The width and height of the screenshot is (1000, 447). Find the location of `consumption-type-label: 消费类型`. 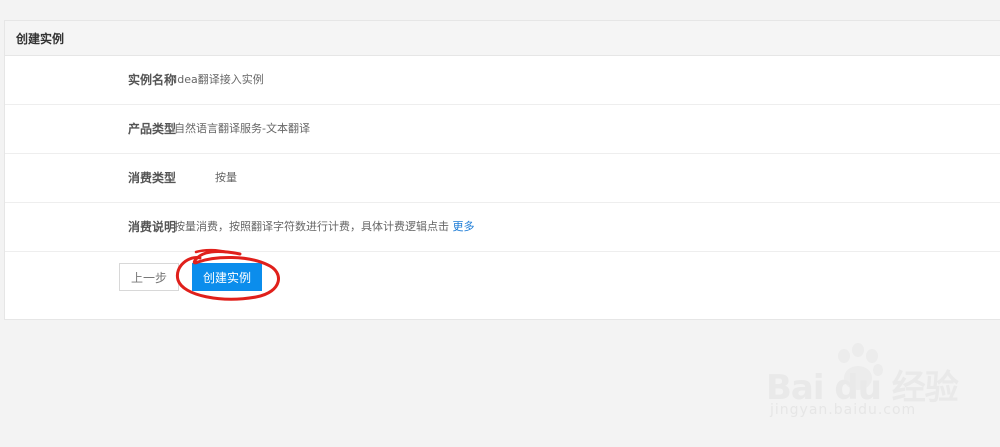

consumption-type-label: 消费类型 is located at coordinates (152, 178).